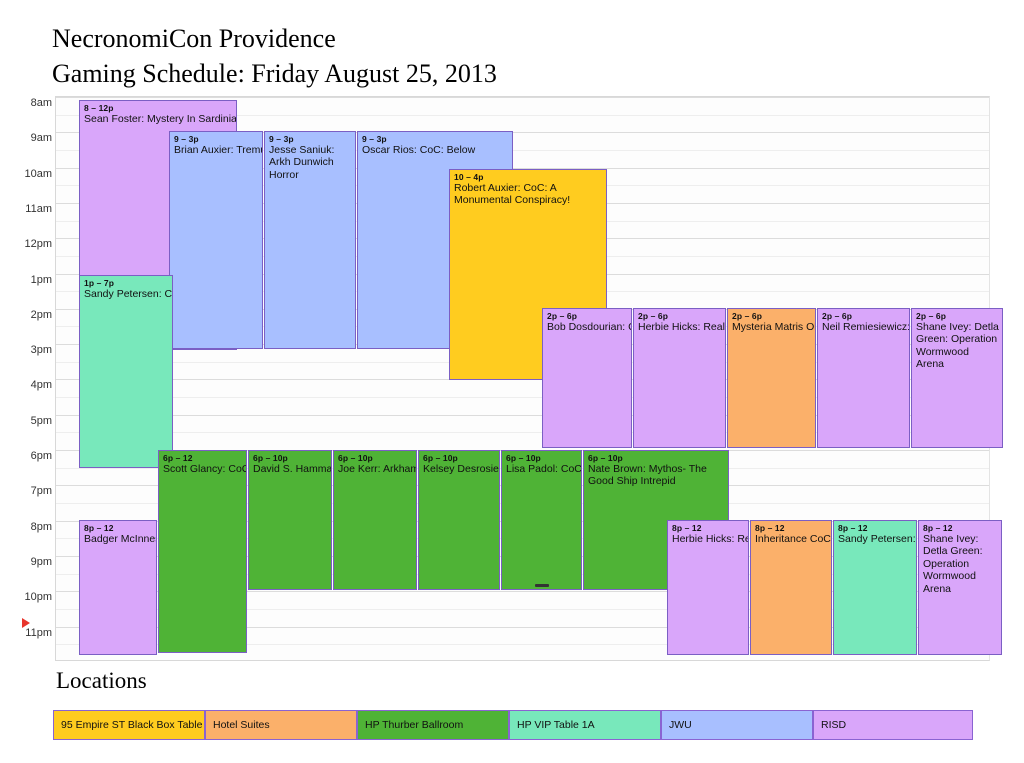 The image size is (1024, 763). Describe the element at coordinates (194, 38) in the screenshot. I see `page-title-line-1: NecronomiCon Providence` at that location.